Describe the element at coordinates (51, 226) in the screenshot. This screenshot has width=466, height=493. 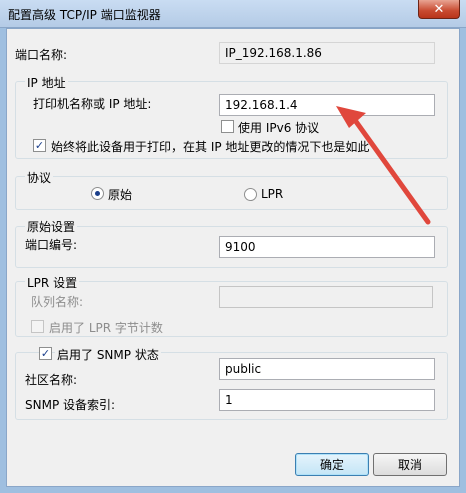
I see `raw-settings-title: 原始设置` at that location.